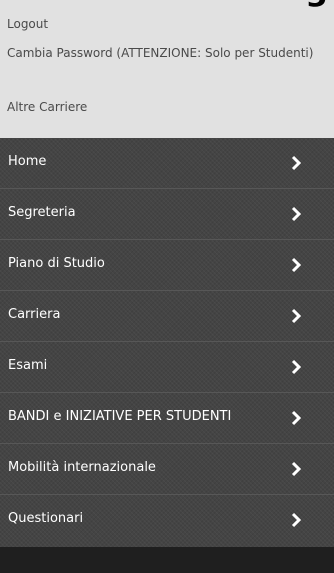 This screenshot has width=334, height=573. I want to click on menu-item-label: Piano di Studio, so click(56, 263).